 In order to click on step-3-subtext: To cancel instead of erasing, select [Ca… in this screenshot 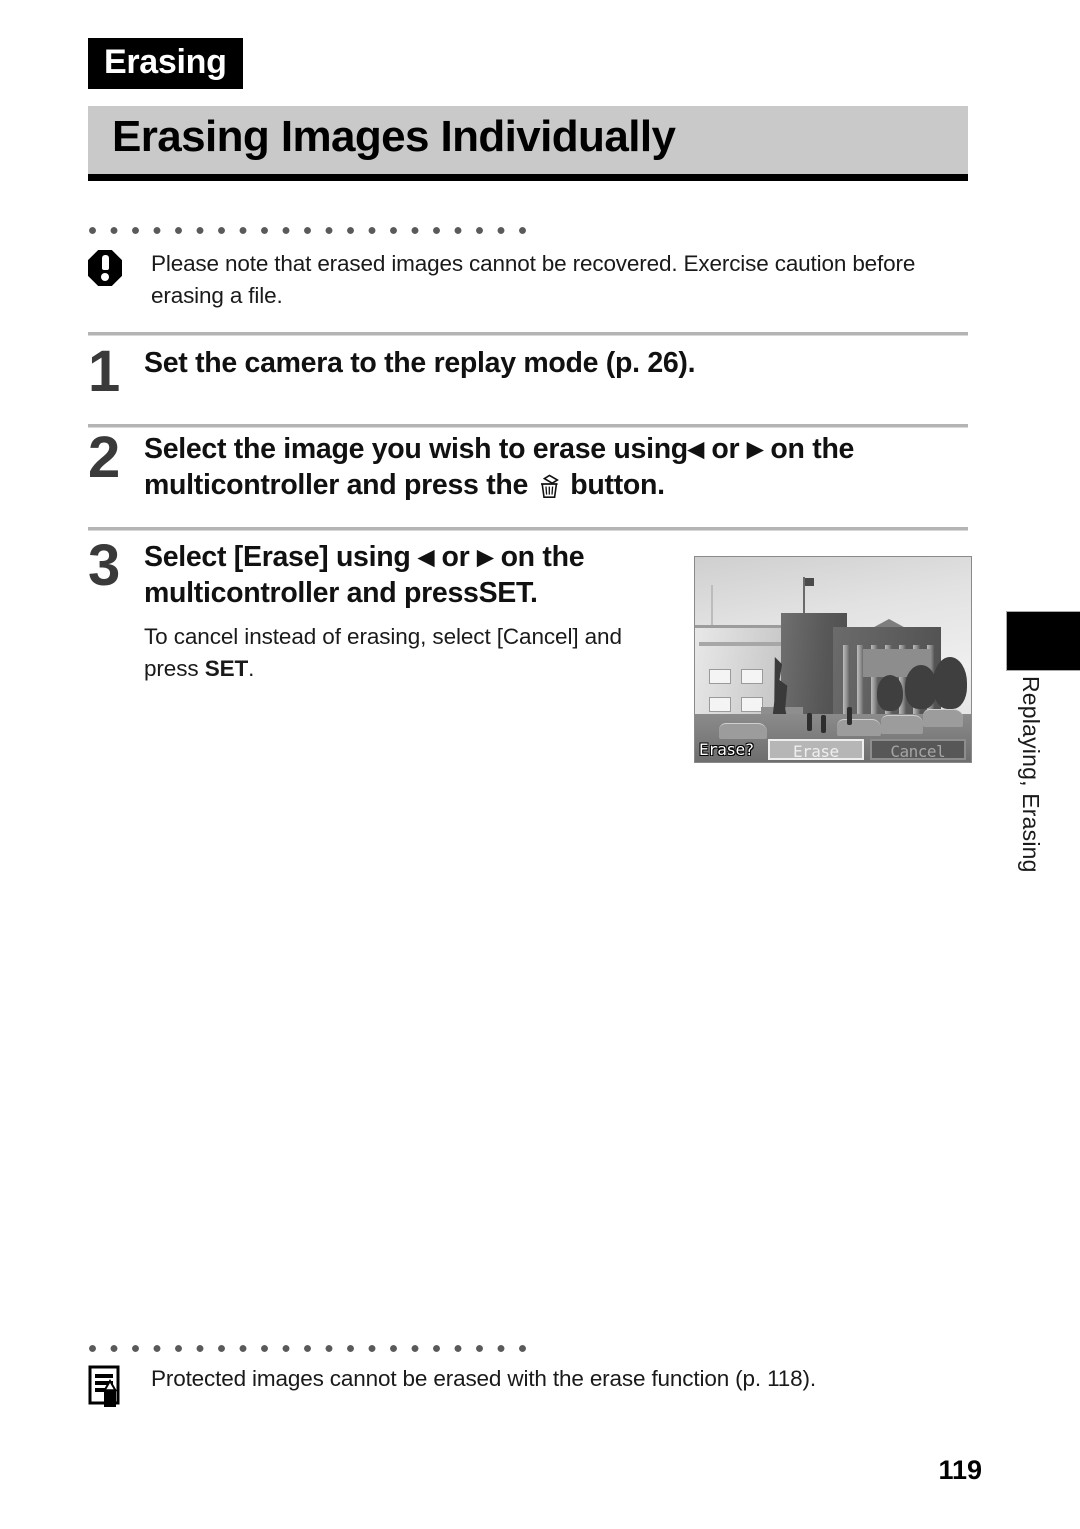, I will do `click(411, 653)`.